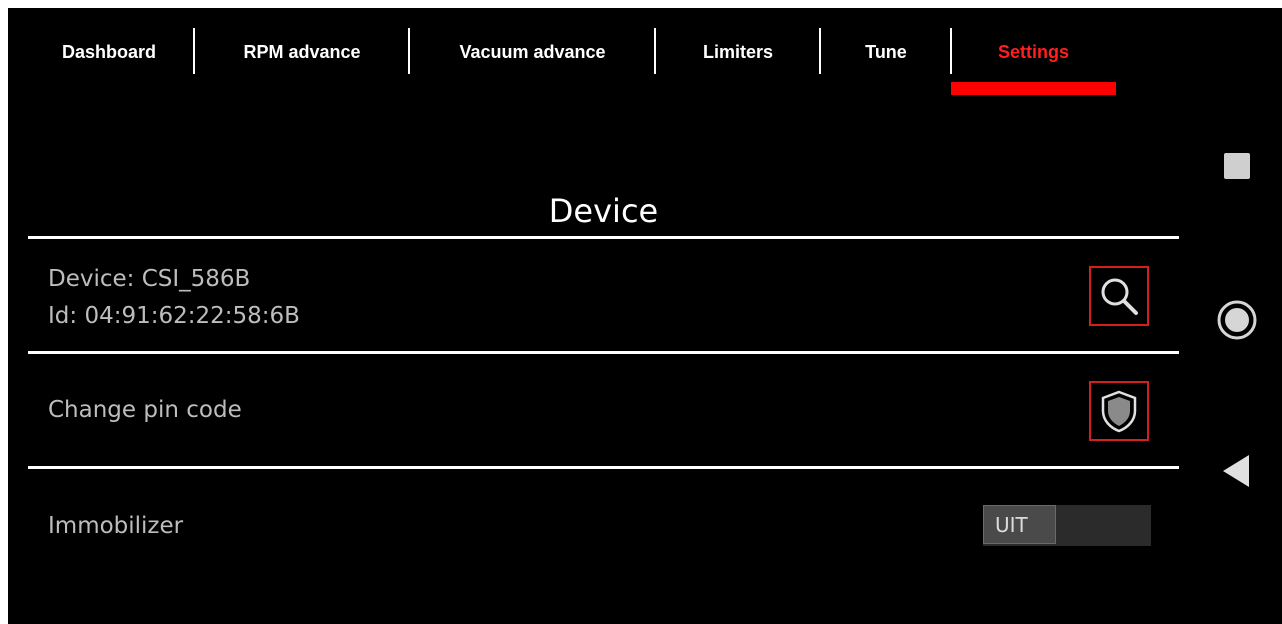  What do you see at coordinates (1019, 524) in the screenshot?
I see `toggle-knob: UIT` at bounding box center [1019, 524].